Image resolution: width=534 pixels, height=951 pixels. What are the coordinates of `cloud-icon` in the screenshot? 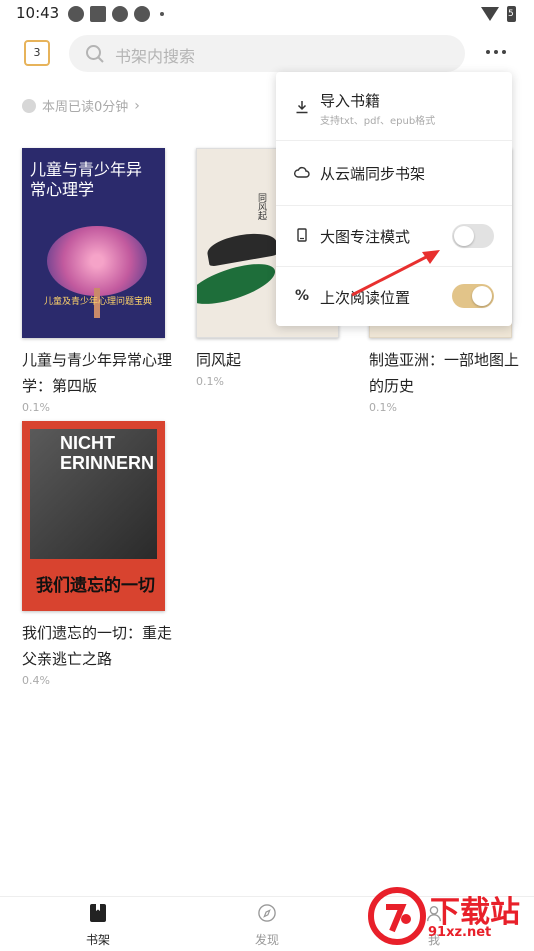 It's located at (302, 173).